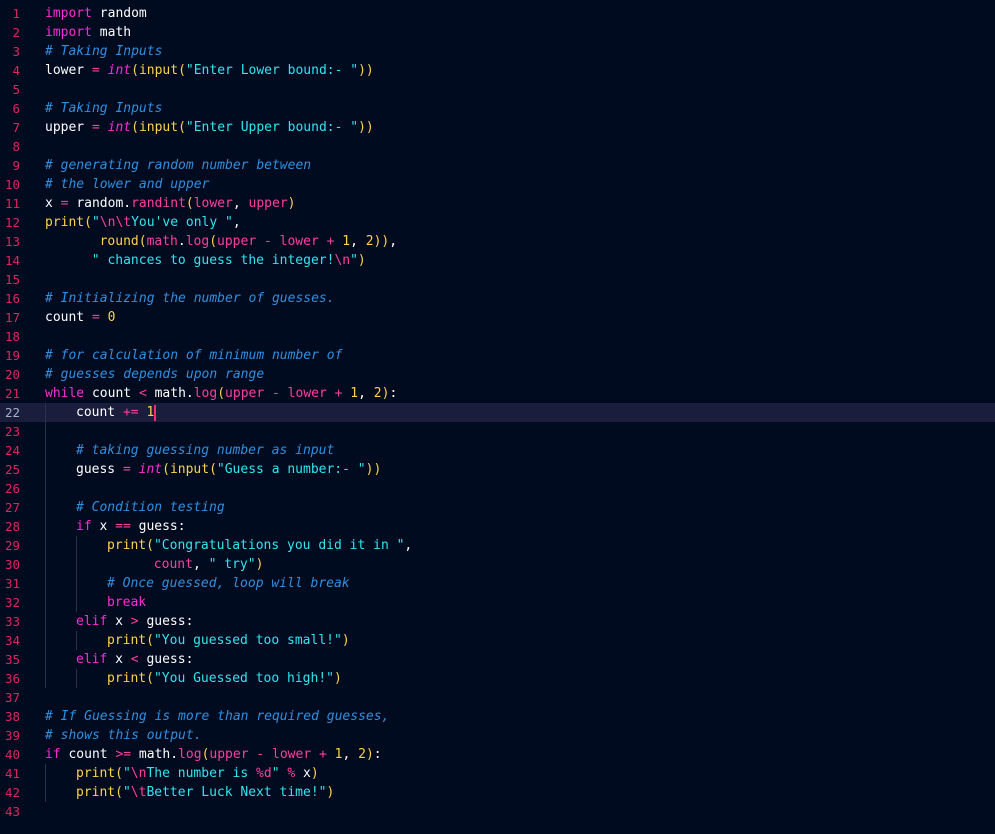  Describe the element at coordinates (497, 241) in the screenshot. I see `code-line: 13 round(math.log(upper - lower + 1, 2)),` at that location.